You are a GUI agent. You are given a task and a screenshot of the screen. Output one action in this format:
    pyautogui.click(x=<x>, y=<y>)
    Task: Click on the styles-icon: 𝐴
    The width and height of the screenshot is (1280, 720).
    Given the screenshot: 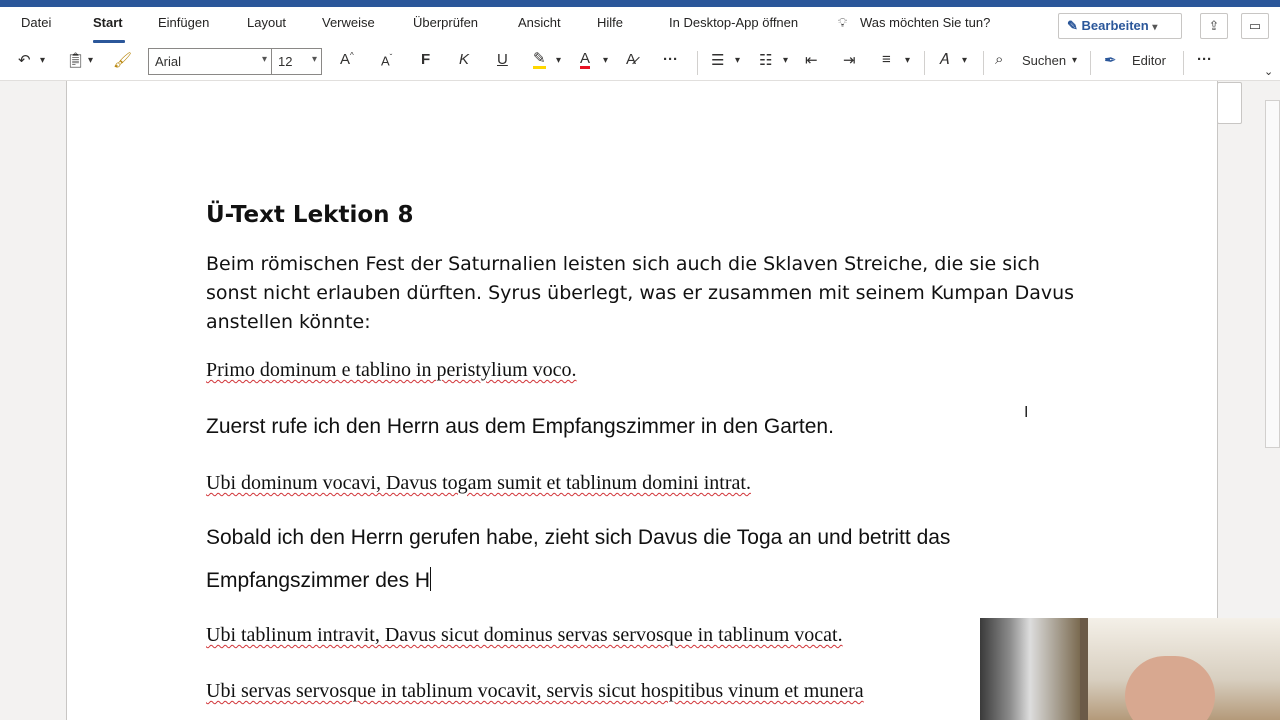 What is the action you would take?
    pyautogui.click(x=944, y=59)
    